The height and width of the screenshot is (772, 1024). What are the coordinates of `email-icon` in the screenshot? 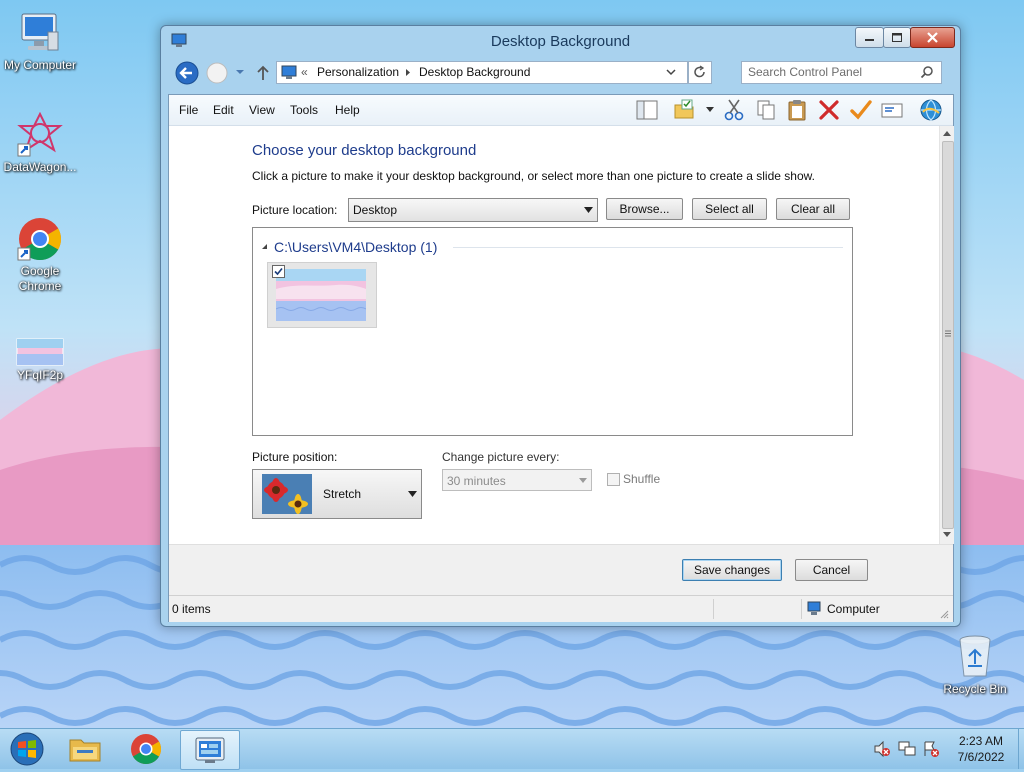 It's located at (892, 110).